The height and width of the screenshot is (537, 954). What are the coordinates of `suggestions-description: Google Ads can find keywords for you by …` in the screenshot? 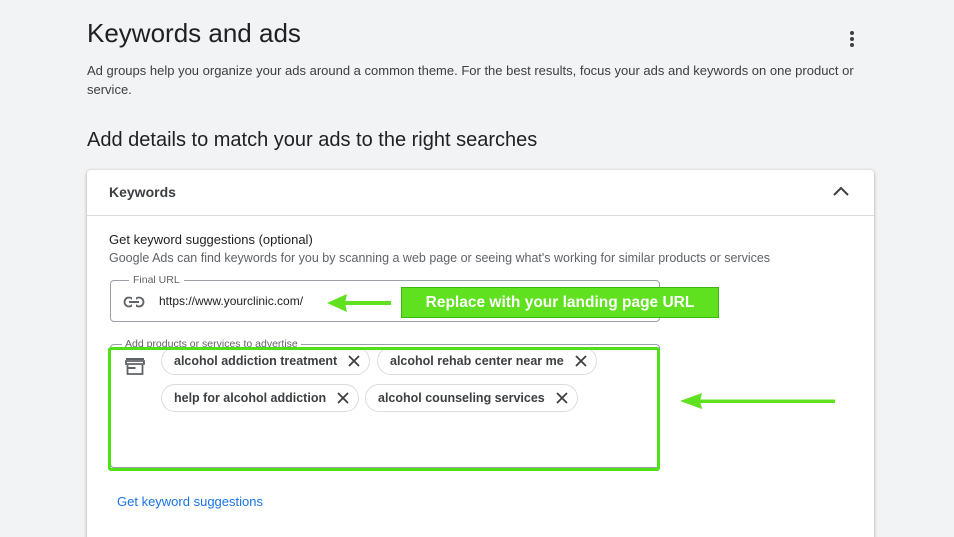 It's located at (440, 258).